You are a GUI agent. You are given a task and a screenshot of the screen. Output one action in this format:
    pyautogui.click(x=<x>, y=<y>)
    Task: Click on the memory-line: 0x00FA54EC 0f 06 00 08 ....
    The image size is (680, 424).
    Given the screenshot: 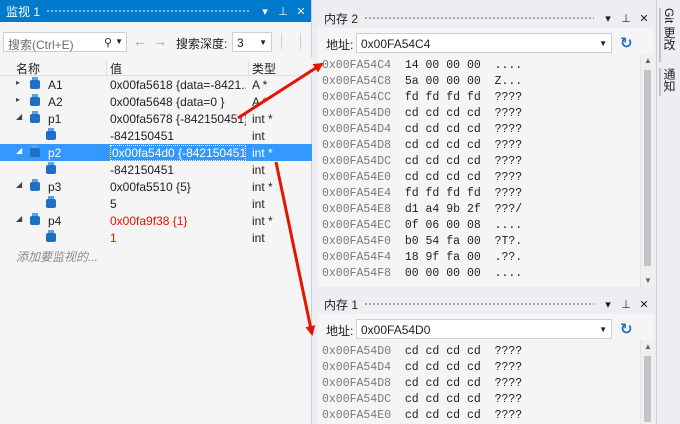 What is the action you would take?
    pyautogui.click(x=422, y=226)
    